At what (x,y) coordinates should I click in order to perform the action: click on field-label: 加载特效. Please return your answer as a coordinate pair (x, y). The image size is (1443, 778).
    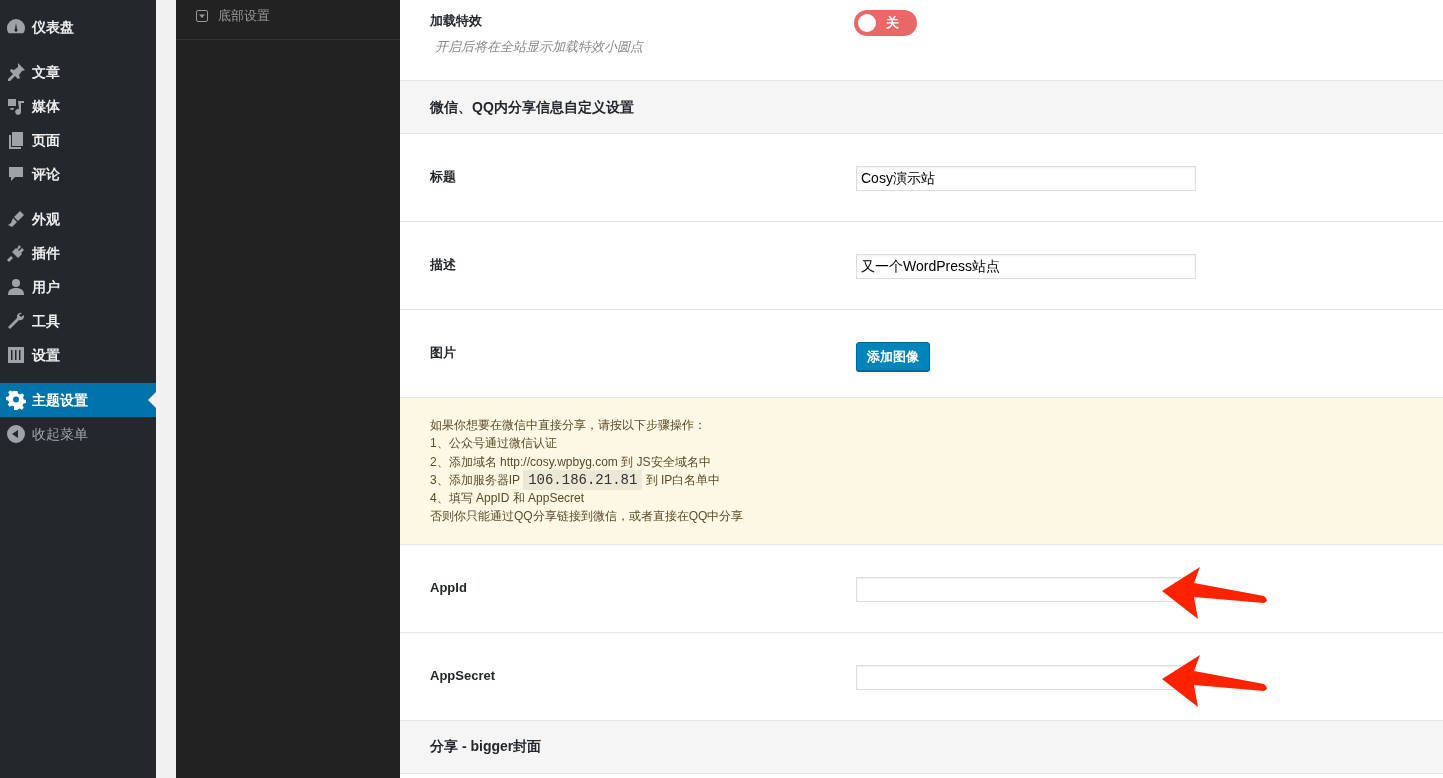
    Looking at the image, I should click on (456, 21).